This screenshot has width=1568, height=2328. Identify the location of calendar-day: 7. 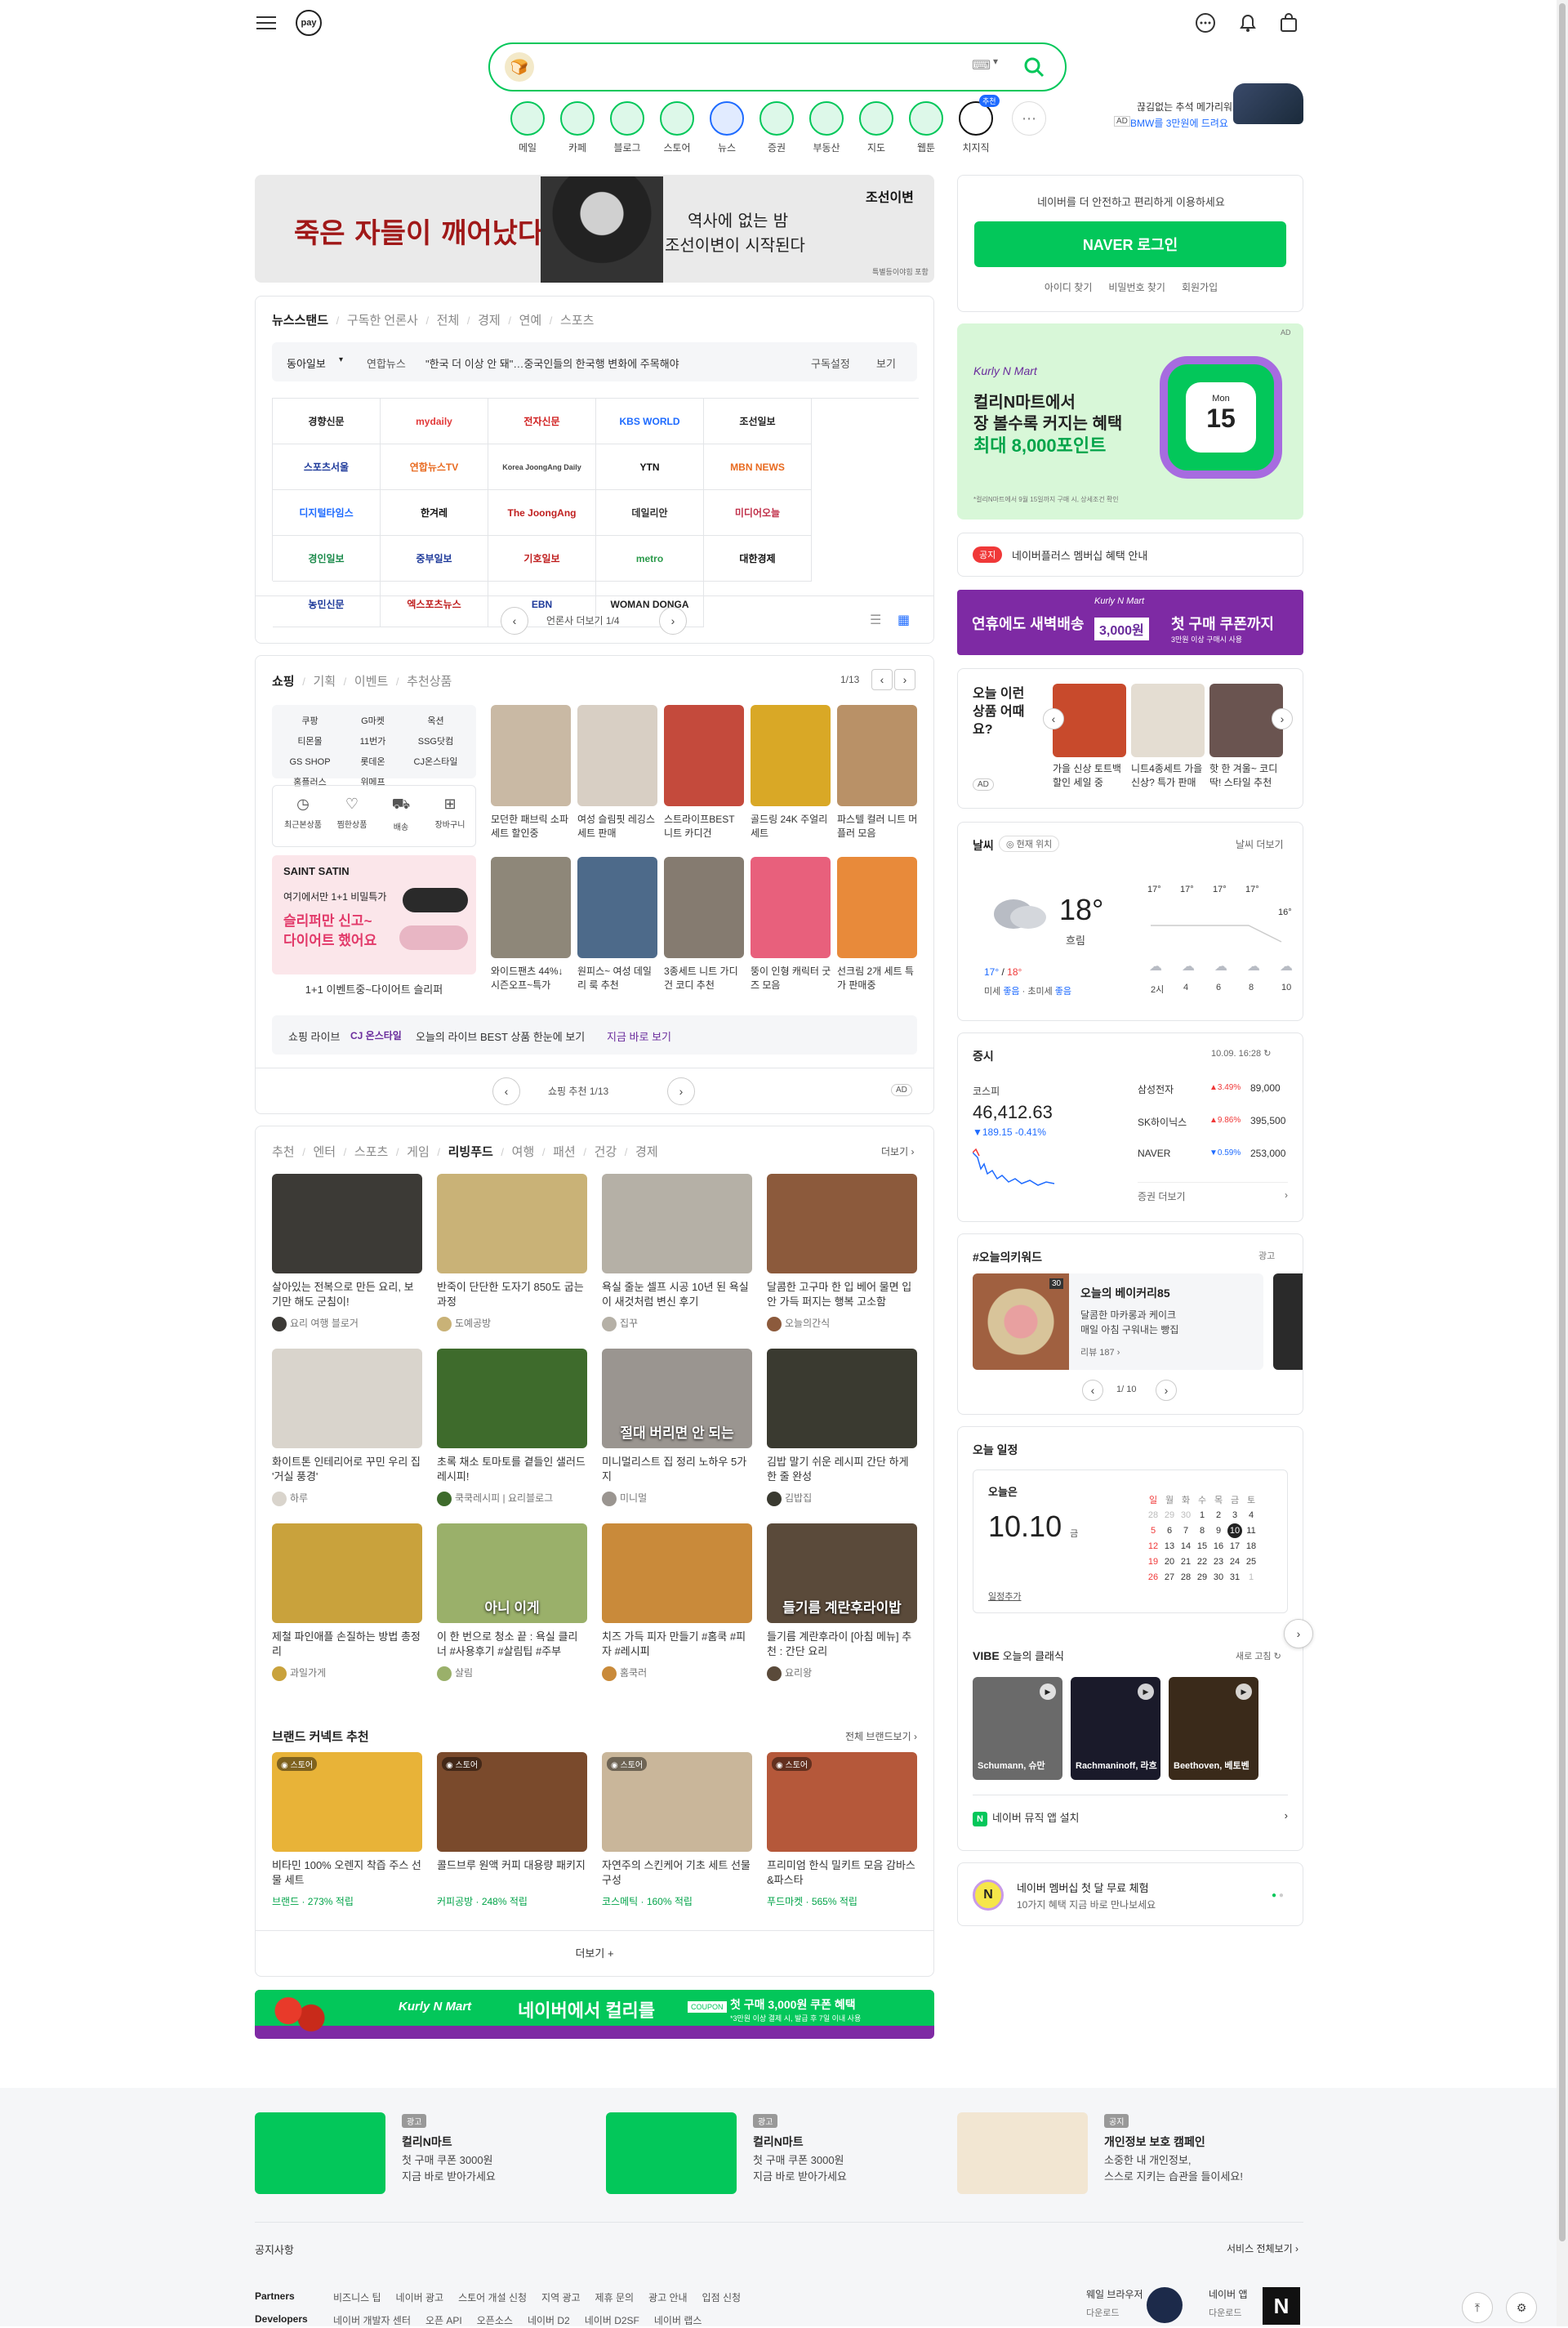
(1186, 1530).